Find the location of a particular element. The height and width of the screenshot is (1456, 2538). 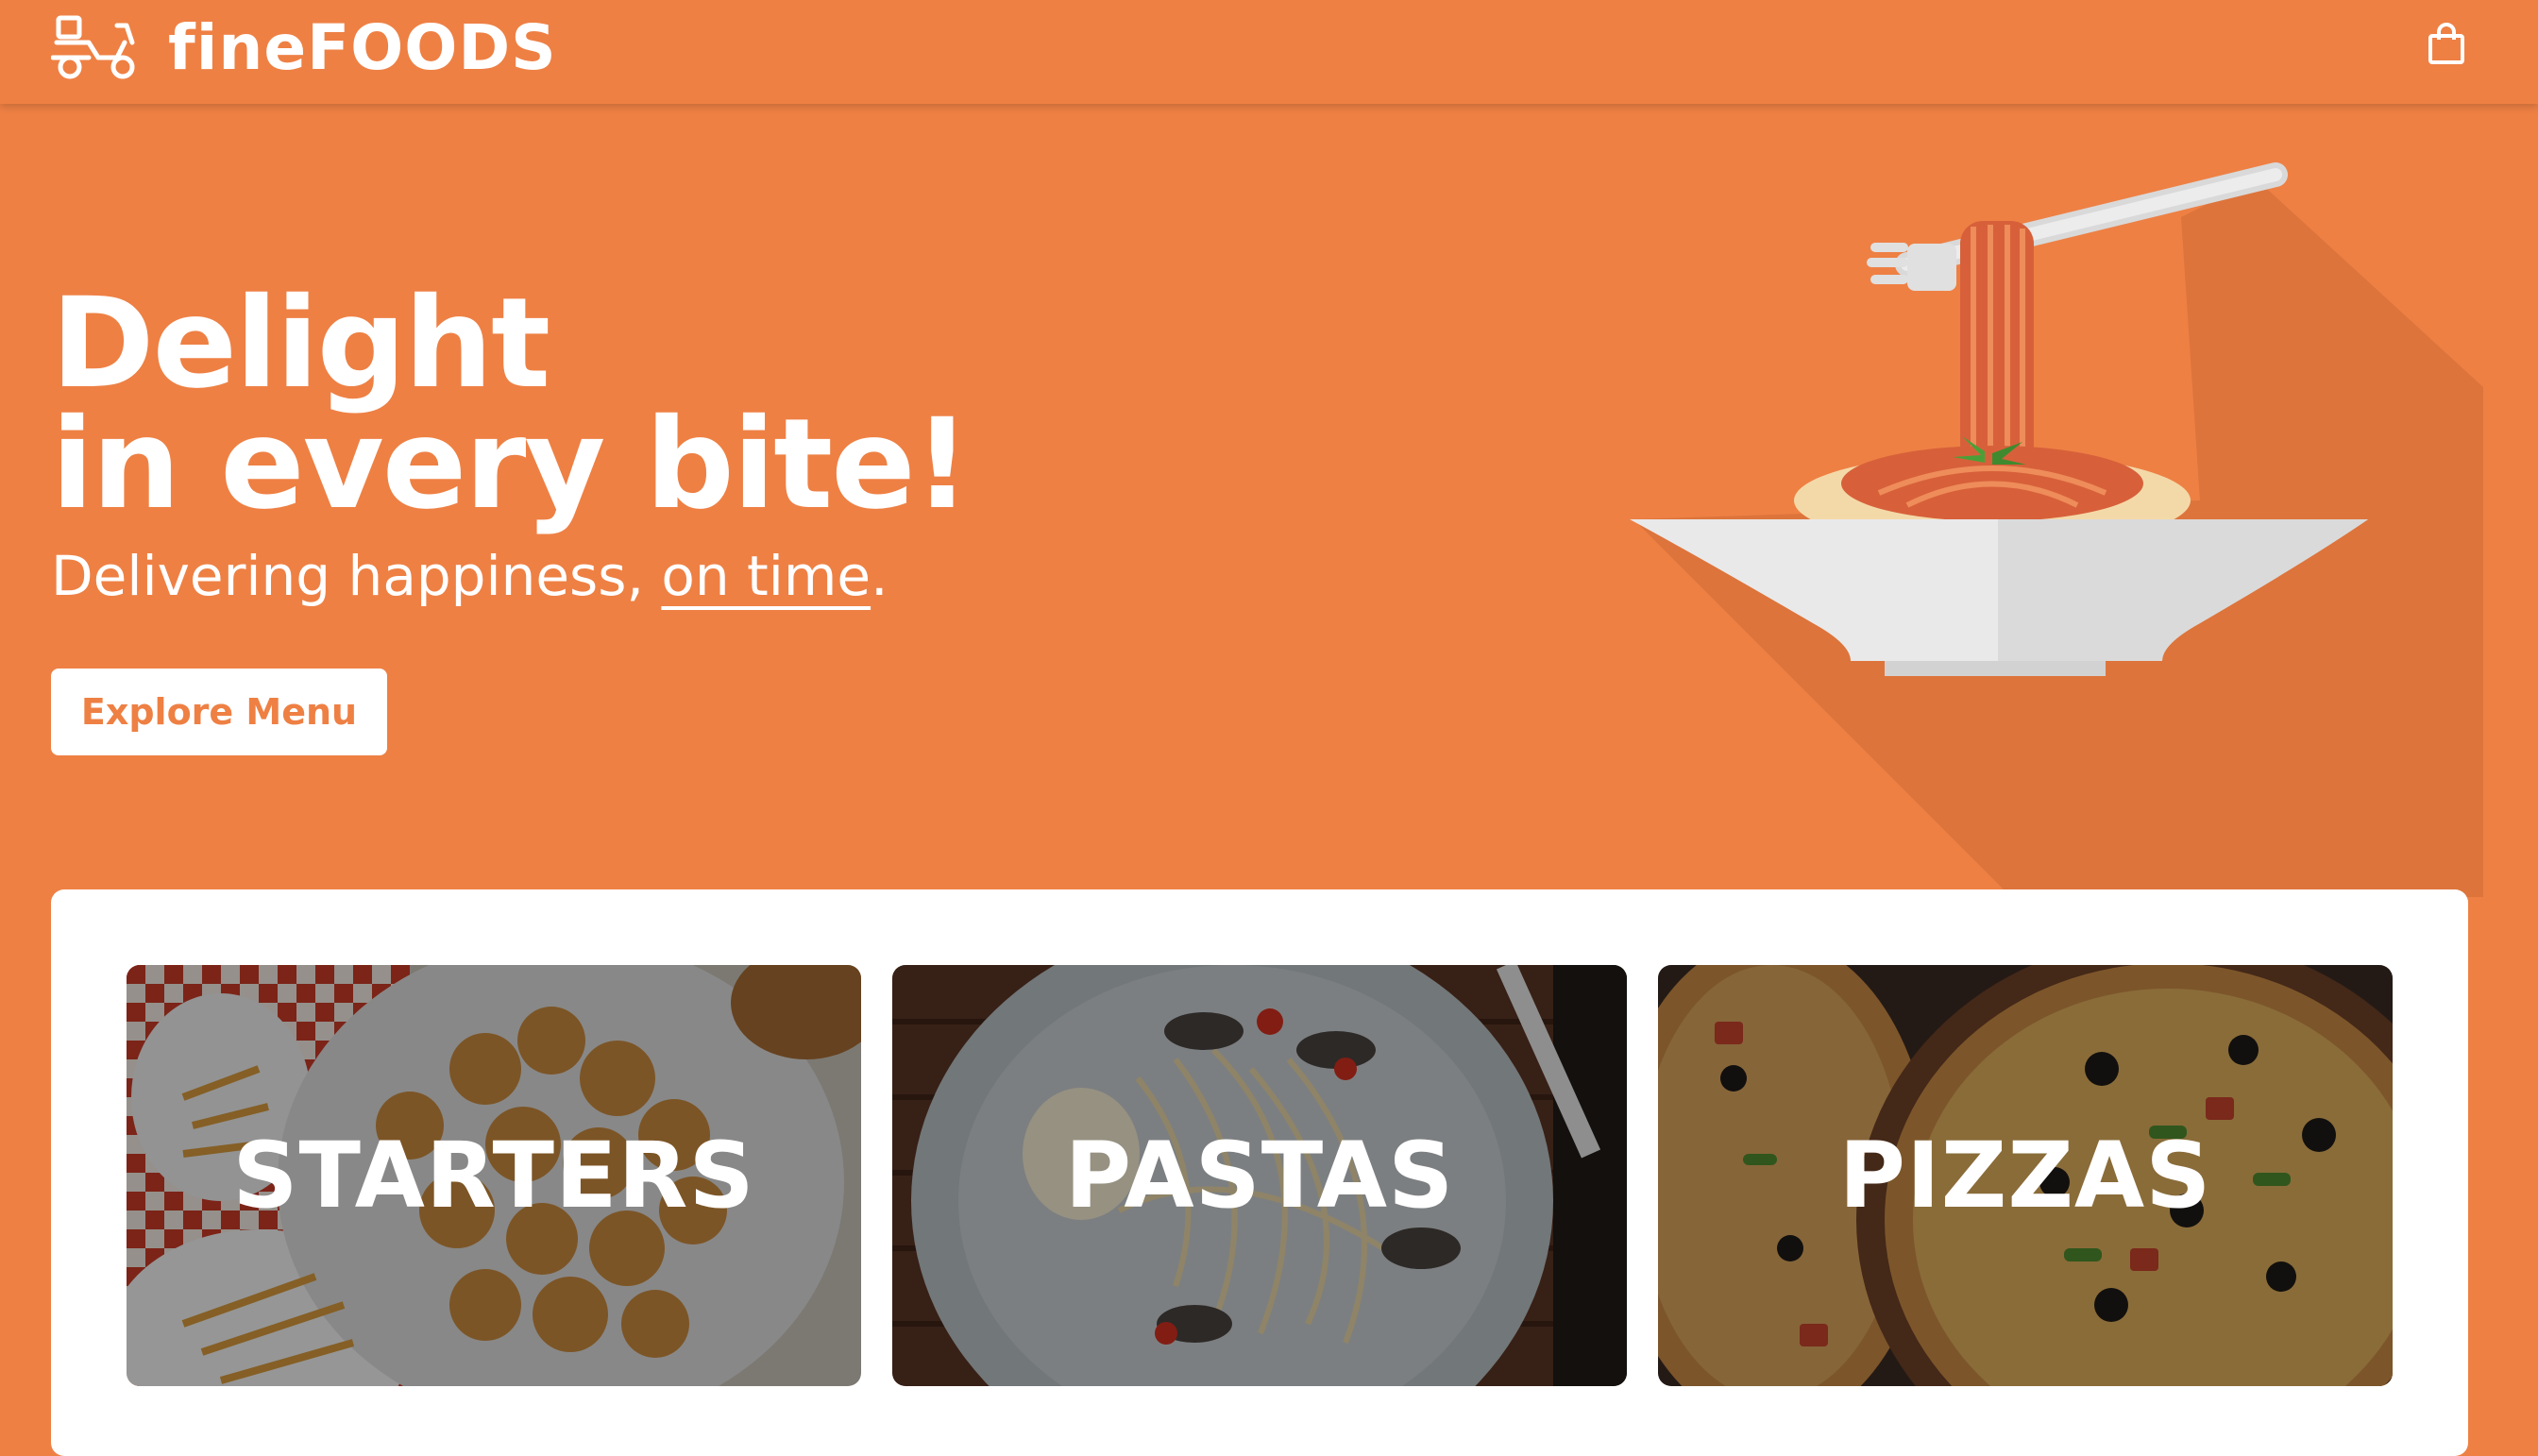

hero-tagline: Delivering happiness, on time. is located at coordinates (469, 576).